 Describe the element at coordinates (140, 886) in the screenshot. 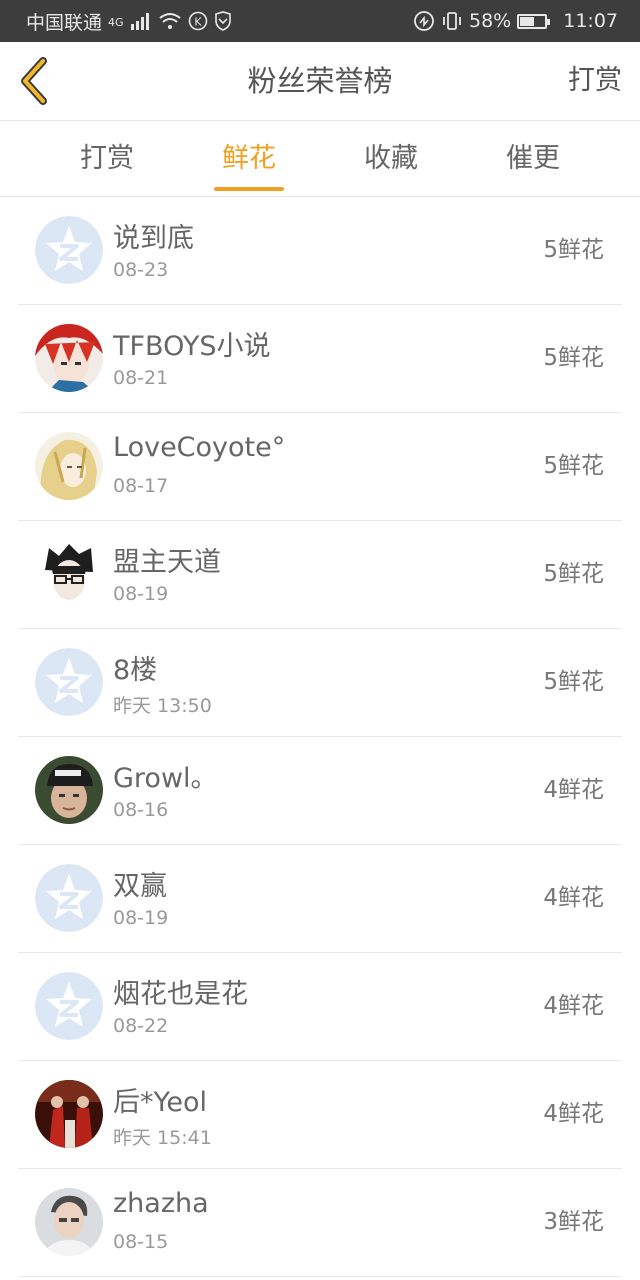

I see `user-name: 双赢` at that location.